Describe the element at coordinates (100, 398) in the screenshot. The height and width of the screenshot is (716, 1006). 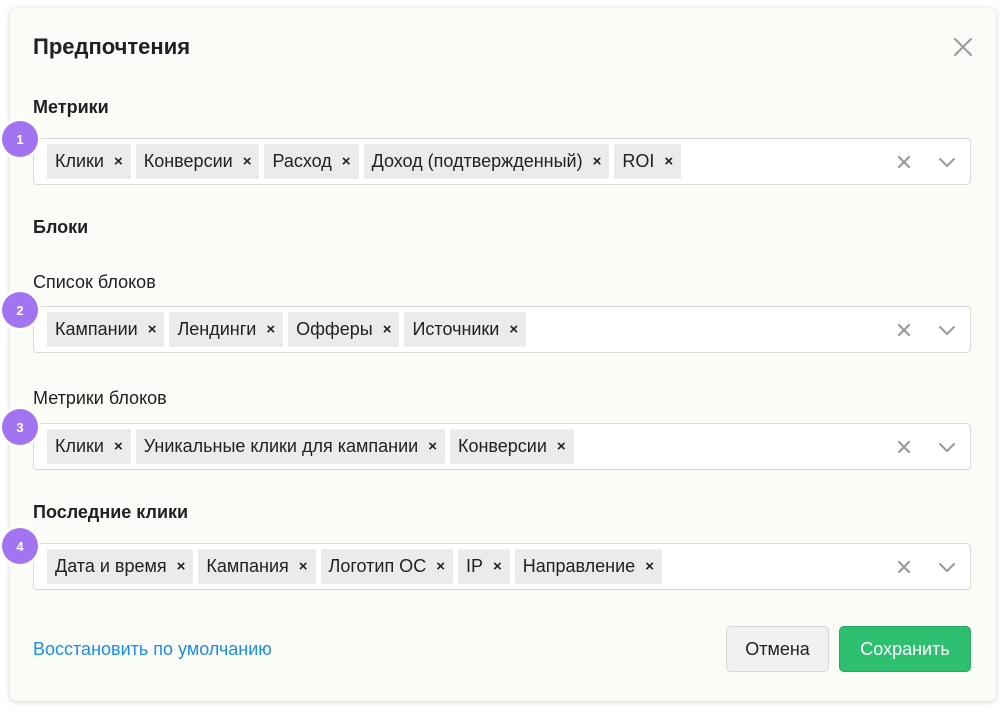
I see `block-metrics-label: Метрики блоков` at that location.